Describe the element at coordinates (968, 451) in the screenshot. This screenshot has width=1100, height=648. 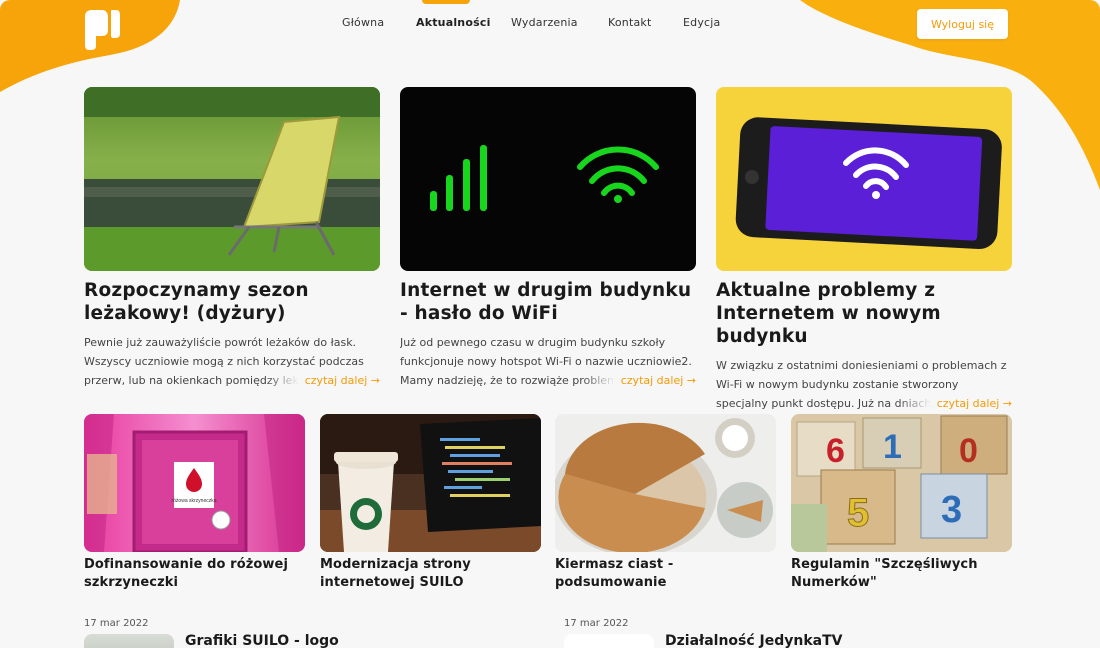
I see `block-digit: 0` at that location.